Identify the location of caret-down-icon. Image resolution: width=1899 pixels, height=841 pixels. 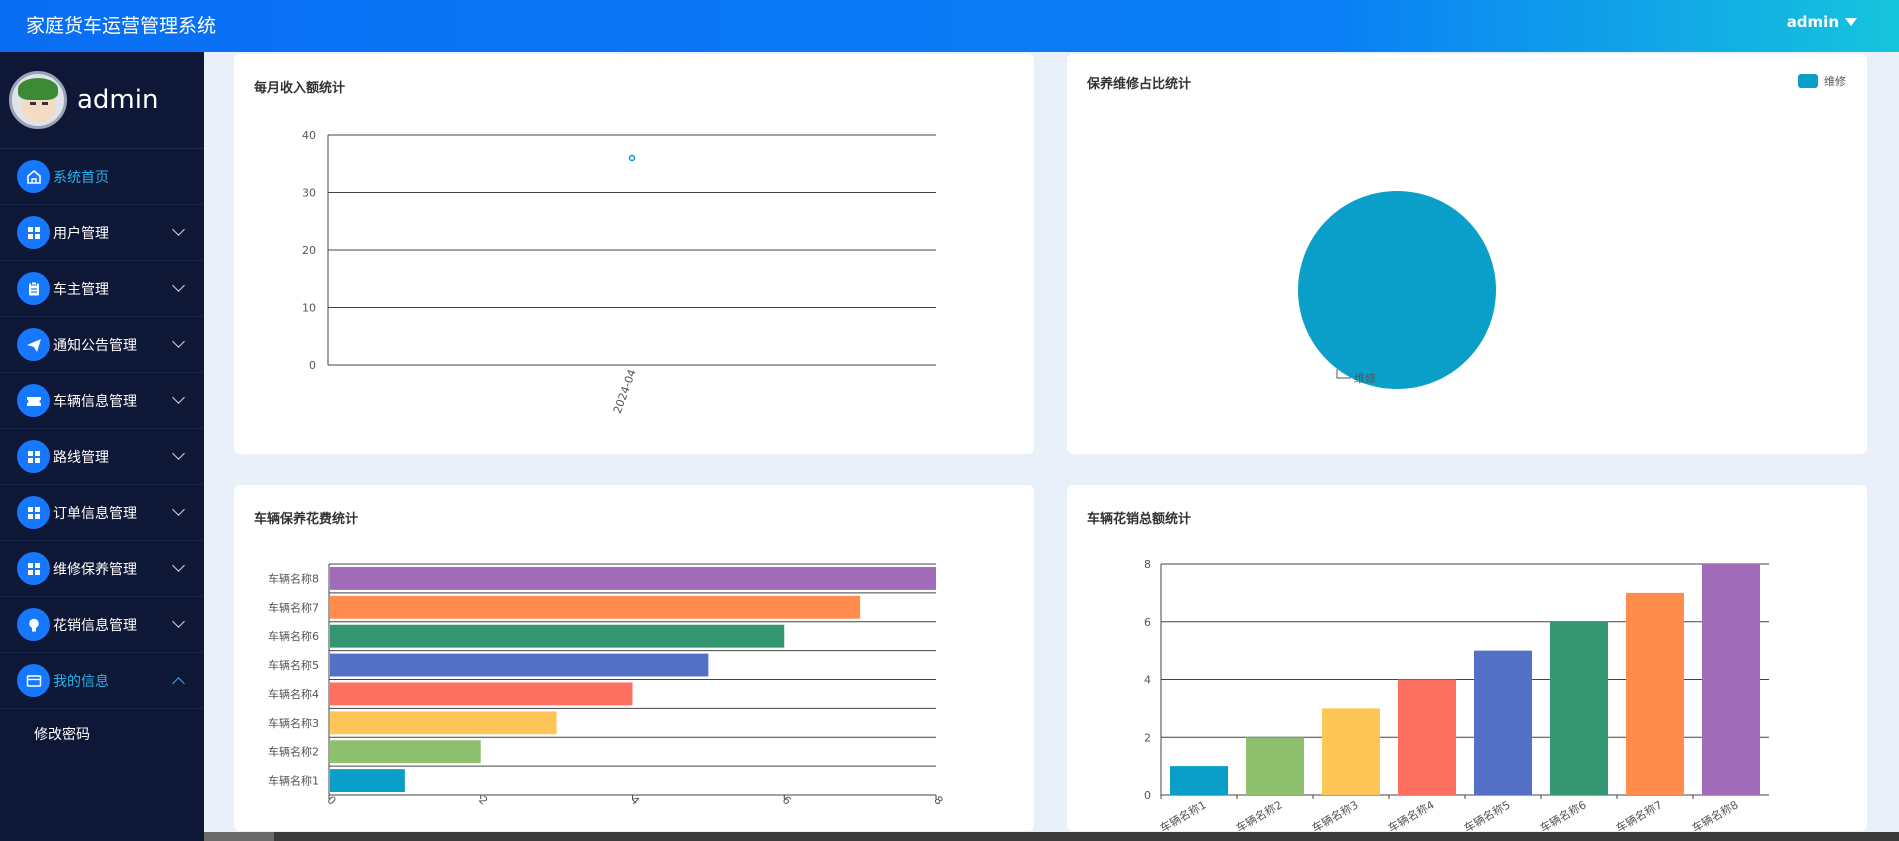
(1851, 22).